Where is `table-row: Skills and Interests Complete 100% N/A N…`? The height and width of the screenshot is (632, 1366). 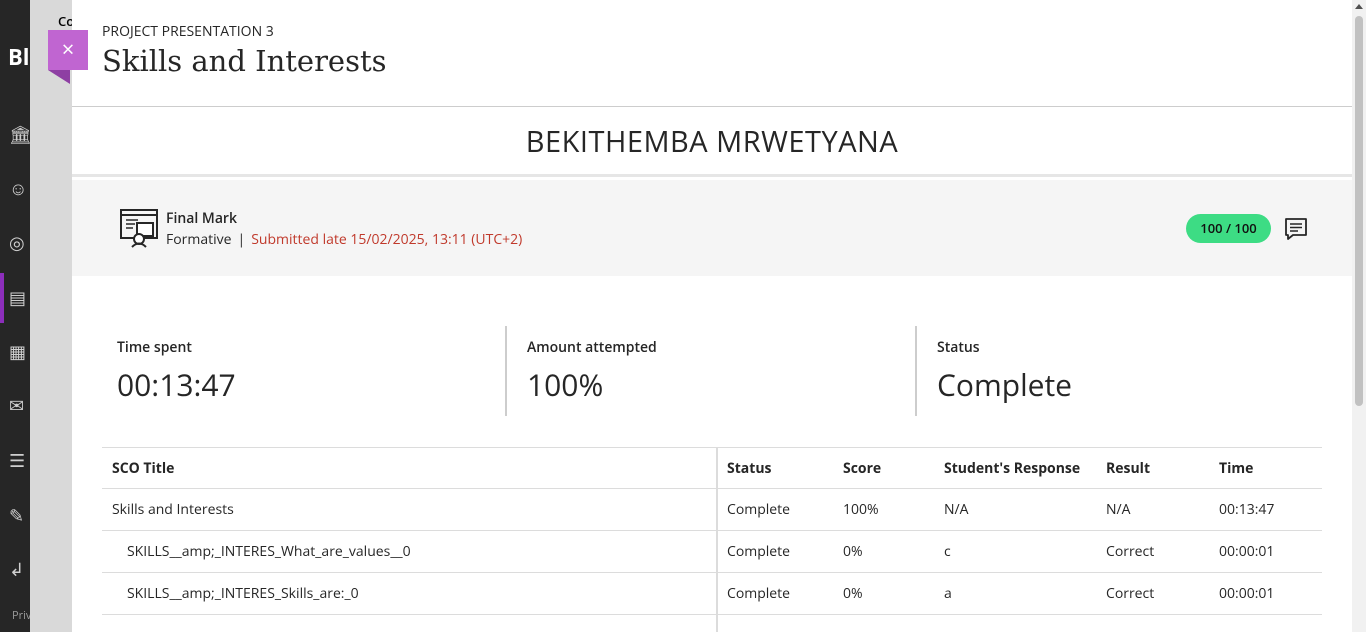 table-row: Skills and Interests Complete 100% N/A N… is located at coordinates (712, 510).